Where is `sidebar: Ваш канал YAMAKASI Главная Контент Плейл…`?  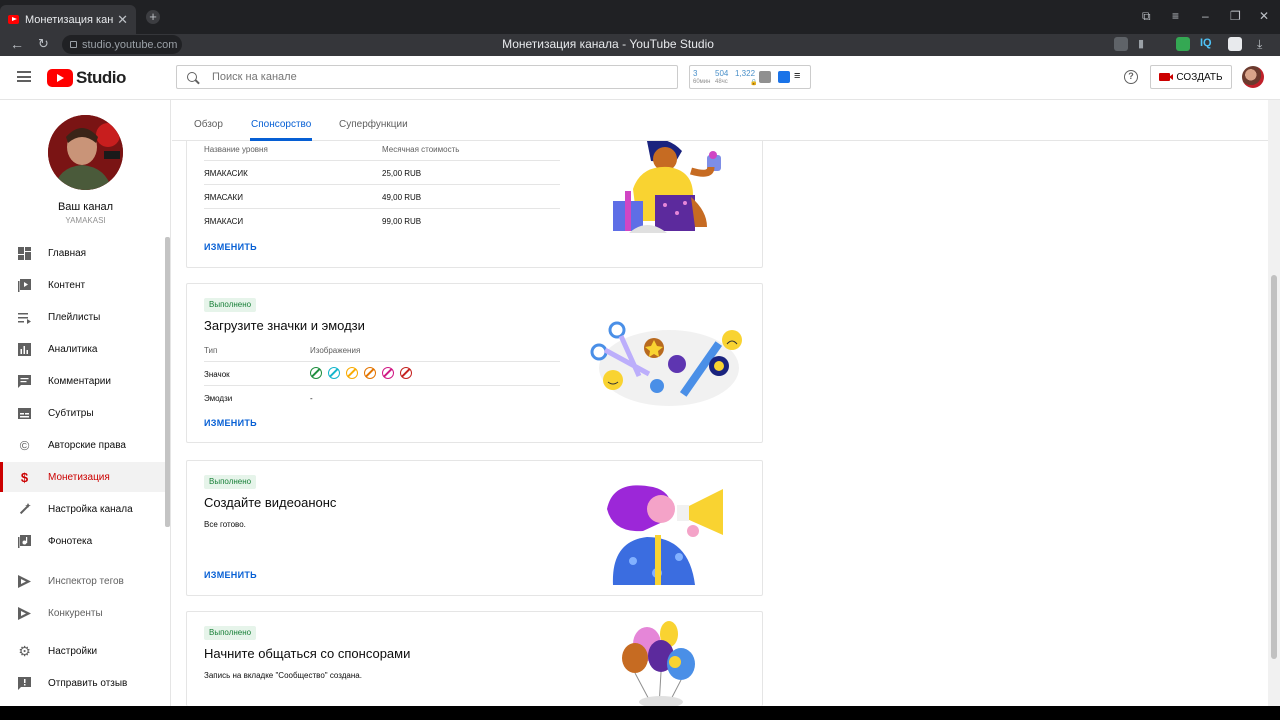
sidebar: Ваш канал YAMAKASI Главная Контент Плейл… is located at coordinates (85, 403).